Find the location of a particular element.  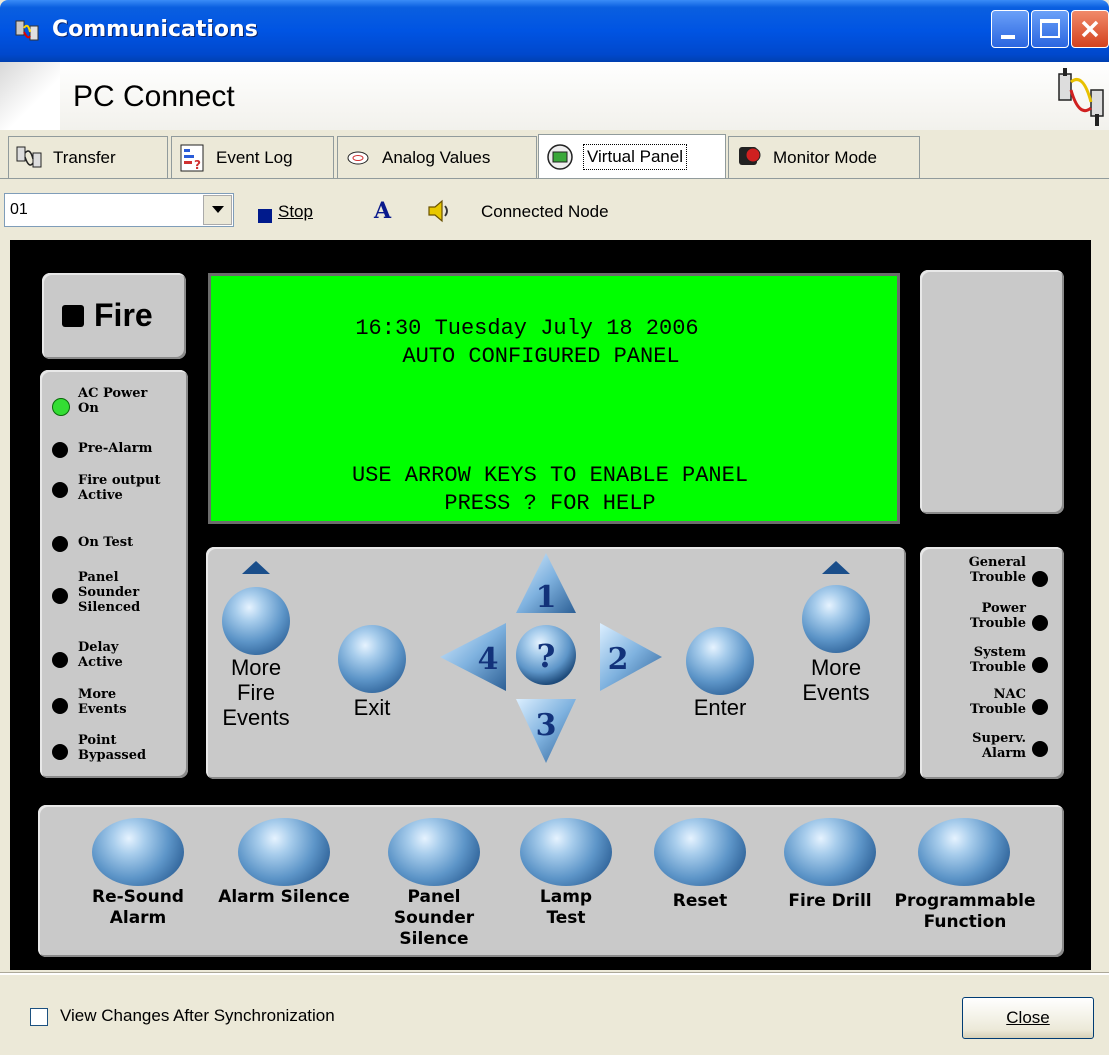

tab-virtual-panel-label: Virtual Panel is located at coordinates (635, 156).